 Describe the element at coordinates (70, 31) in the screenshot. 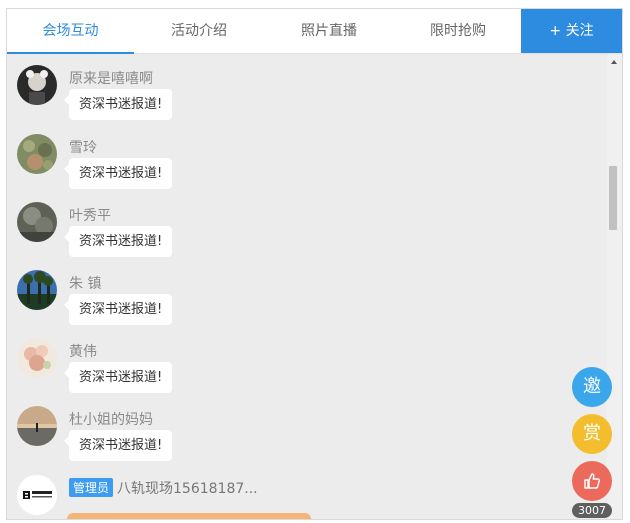

I see `tab-interaction: 会场互动` at that location.